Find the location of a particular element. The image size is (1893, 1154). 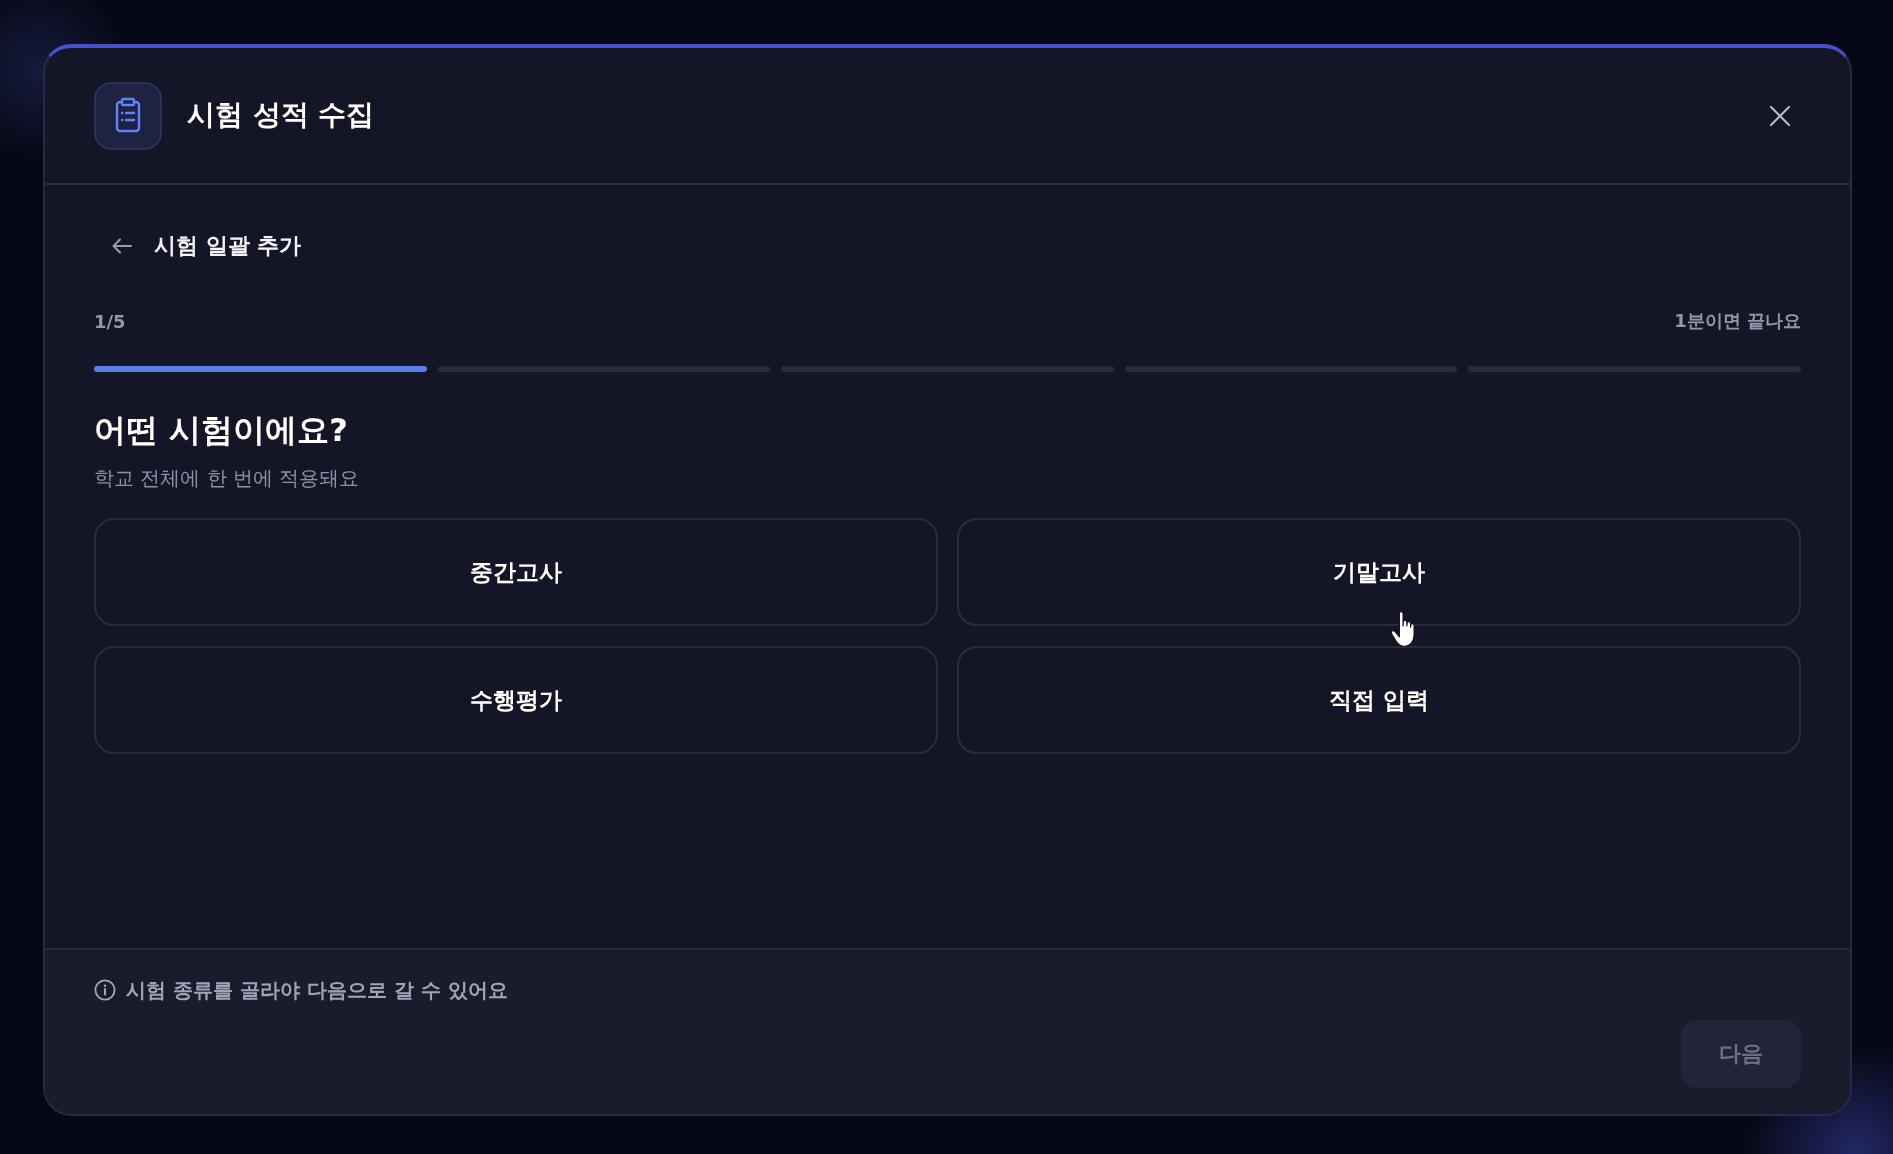

question-title: 어떤 시험이에요? is located at coordinates (221, 430).